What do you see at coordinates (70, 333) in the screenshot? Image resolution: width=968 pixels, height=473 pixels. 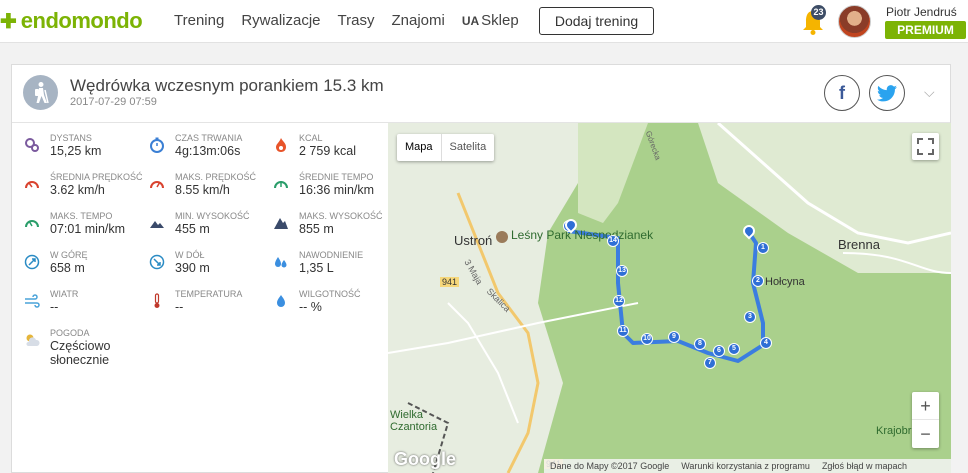 I see `stat-label: POGODA` at bounding box center [70, 333].